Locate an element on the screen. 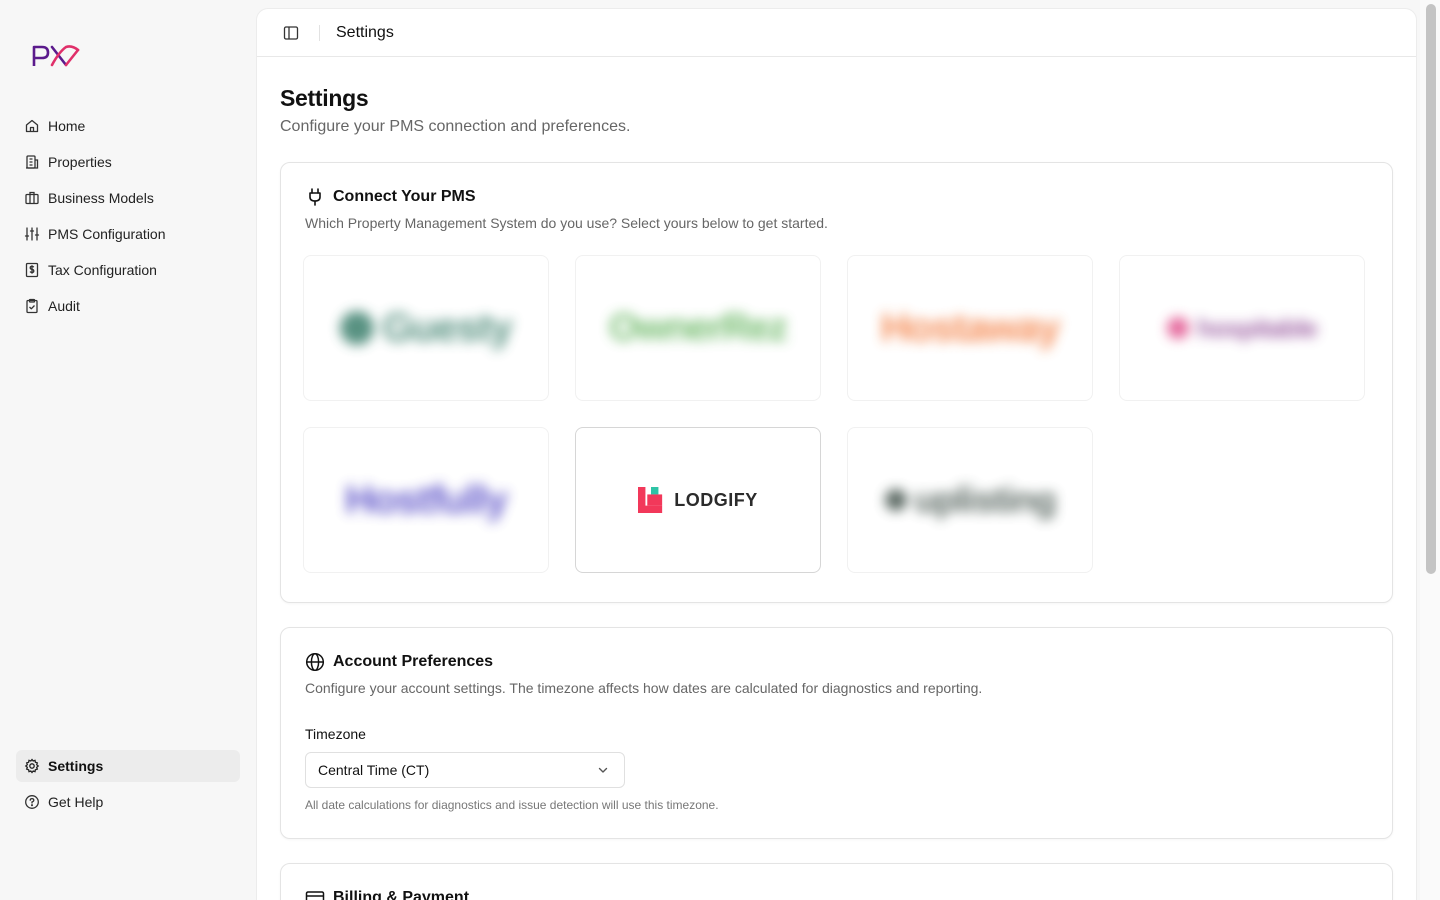 Image resolution: width=1440 pixels, height=900 pixels. card-title: Connect Your PMS is located at coordinates (404, 196).